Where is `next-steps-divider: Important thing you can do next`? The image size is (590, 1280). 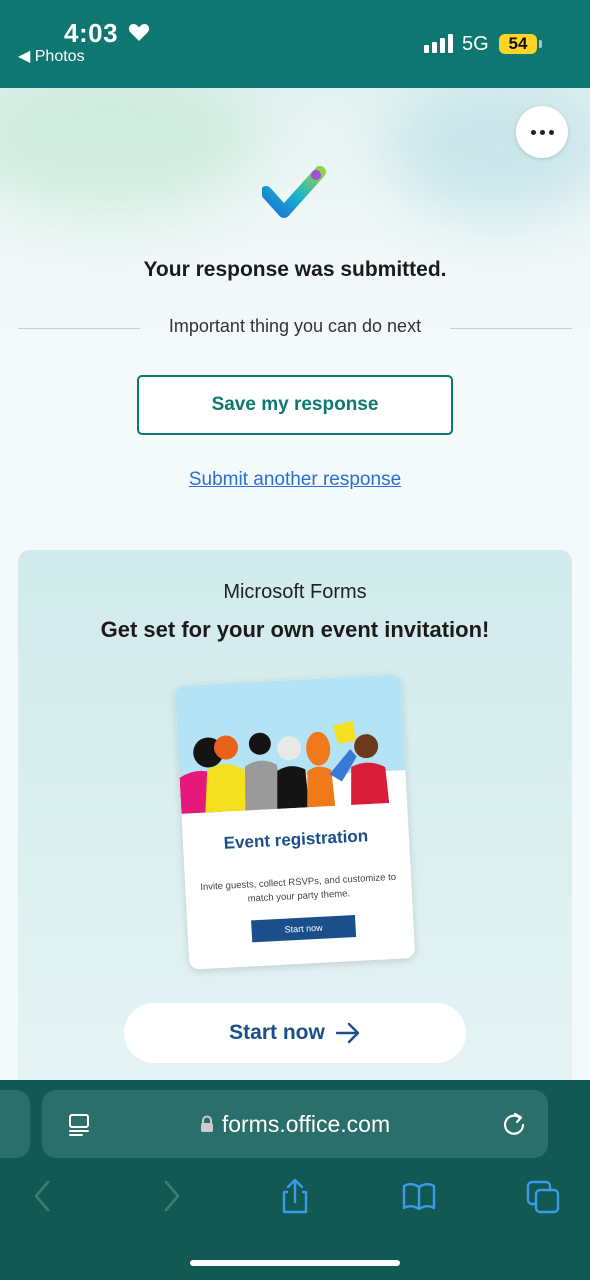
next-steps-divider: Important thing you can do next is located at coordinates (295, 327).